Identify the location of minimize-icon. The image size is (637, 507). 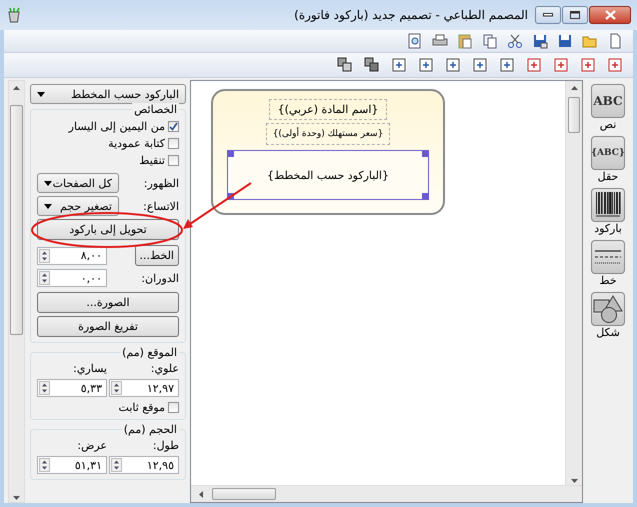
(548, 15).